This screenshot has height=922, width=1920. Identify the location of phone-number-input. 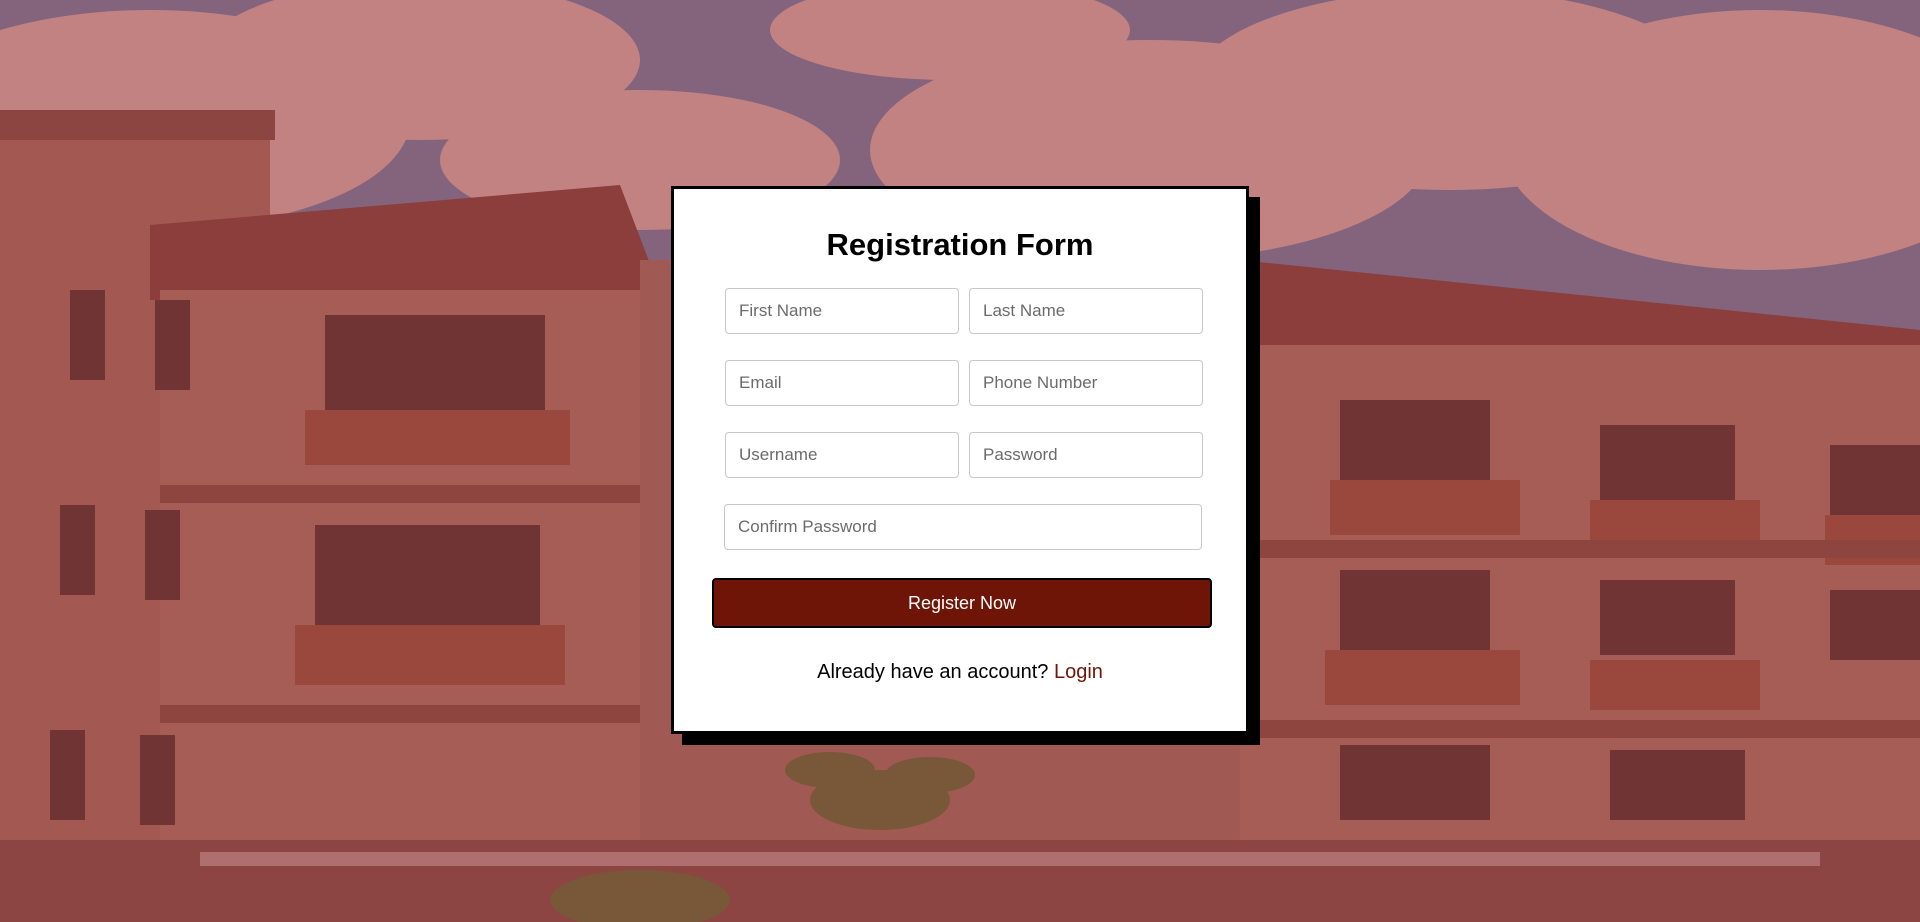
(1086, 383).